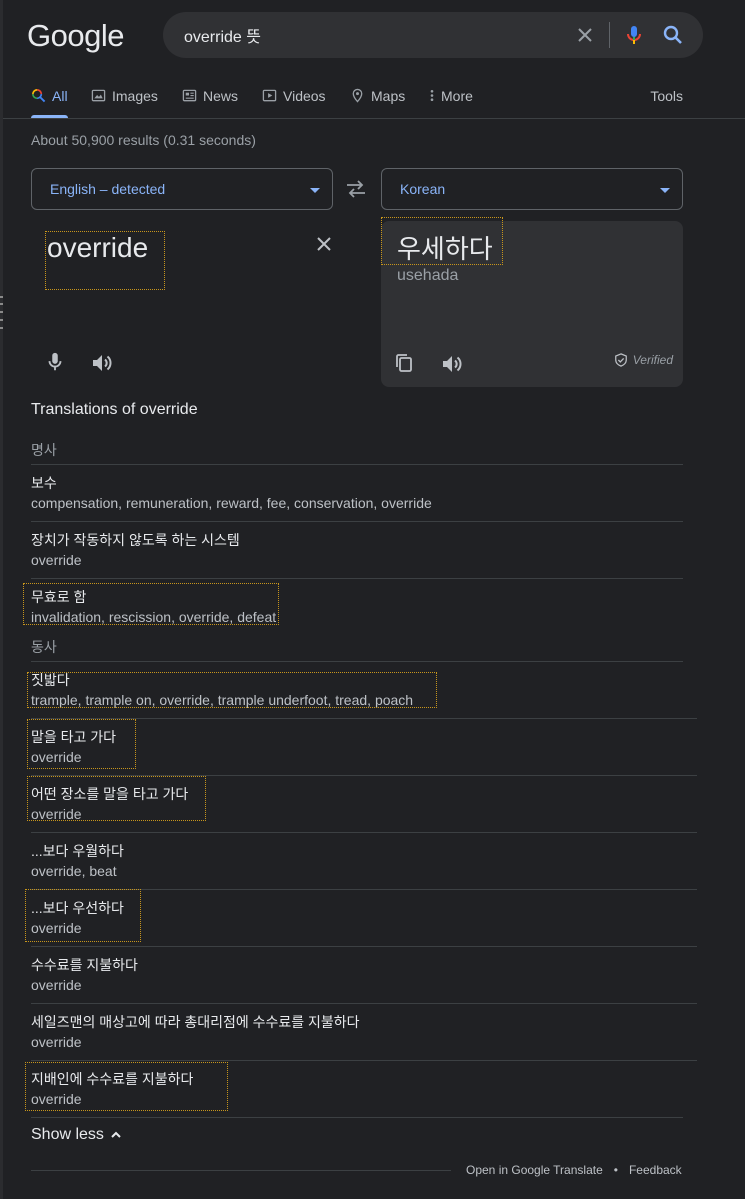 Image resolution: width=745 pixels, height=1199 pixels. What do you see at coordinates (143, 140) in the screenshot?
I see `result-stats: About 50,900 results (0.31 seconds)` at bounding box center [143, 140].